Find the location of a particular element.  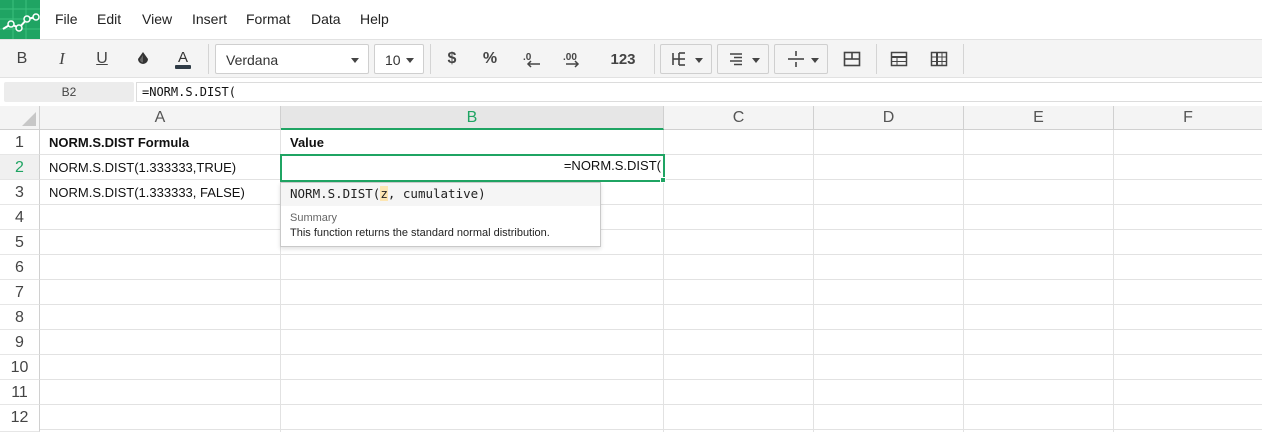

merge-cells-button is located at coordinates (852, 59).